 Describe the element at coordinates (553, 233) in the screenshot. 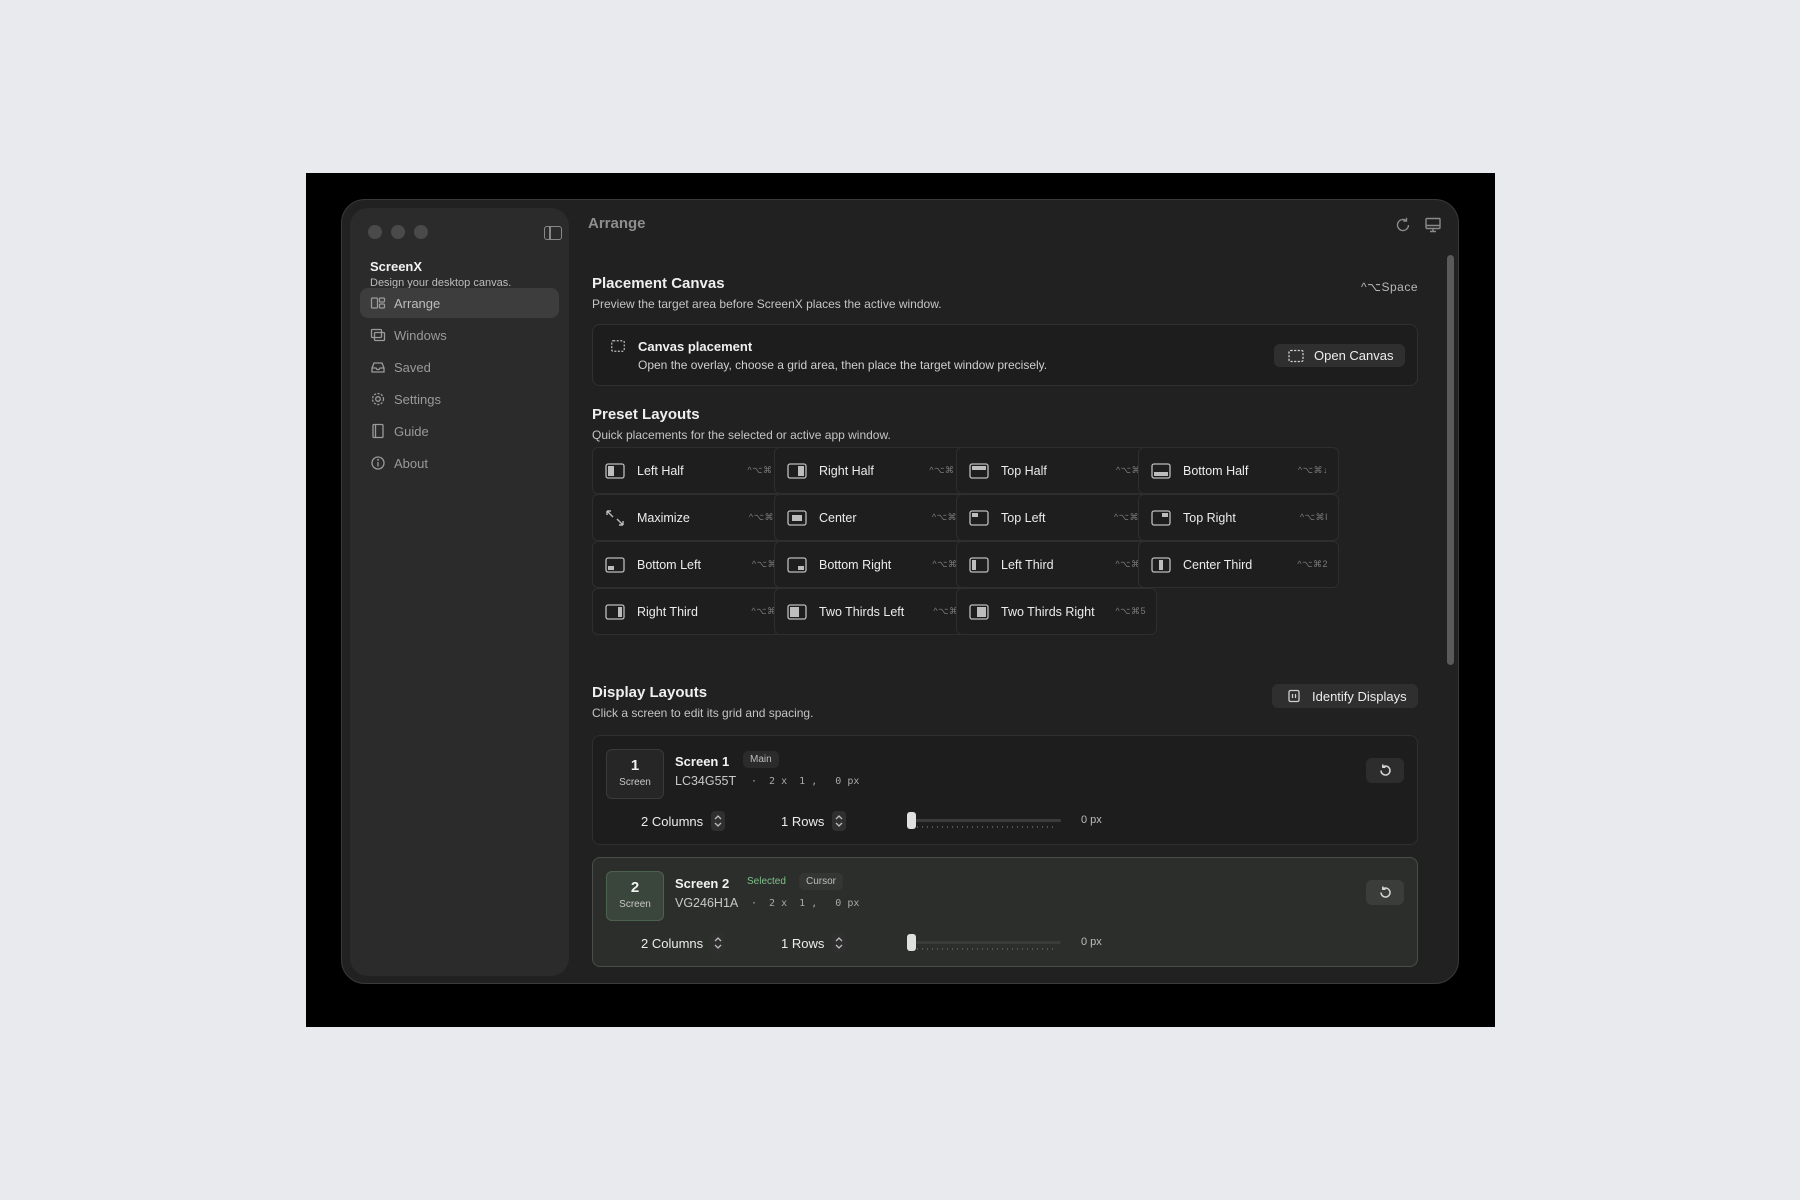

I see `sidebar-toggle-icon` at that location.